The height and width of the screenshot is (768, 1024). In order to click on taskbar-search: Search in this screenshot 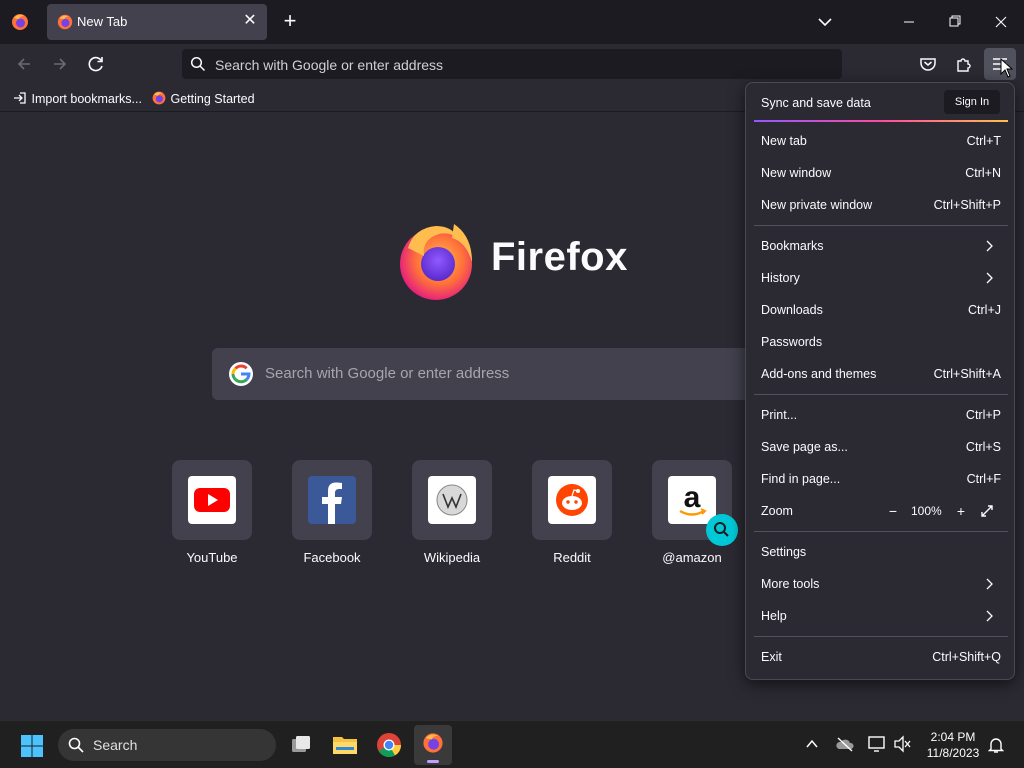, I will do `click(167, 745)`.